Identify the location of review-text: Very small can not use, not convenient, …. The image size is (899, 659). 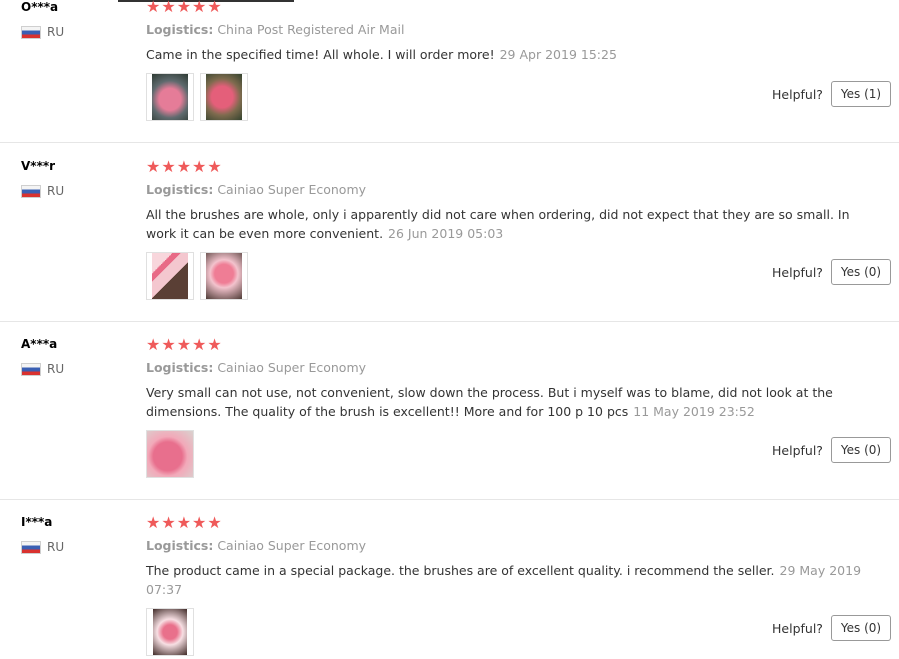
(508, 402).